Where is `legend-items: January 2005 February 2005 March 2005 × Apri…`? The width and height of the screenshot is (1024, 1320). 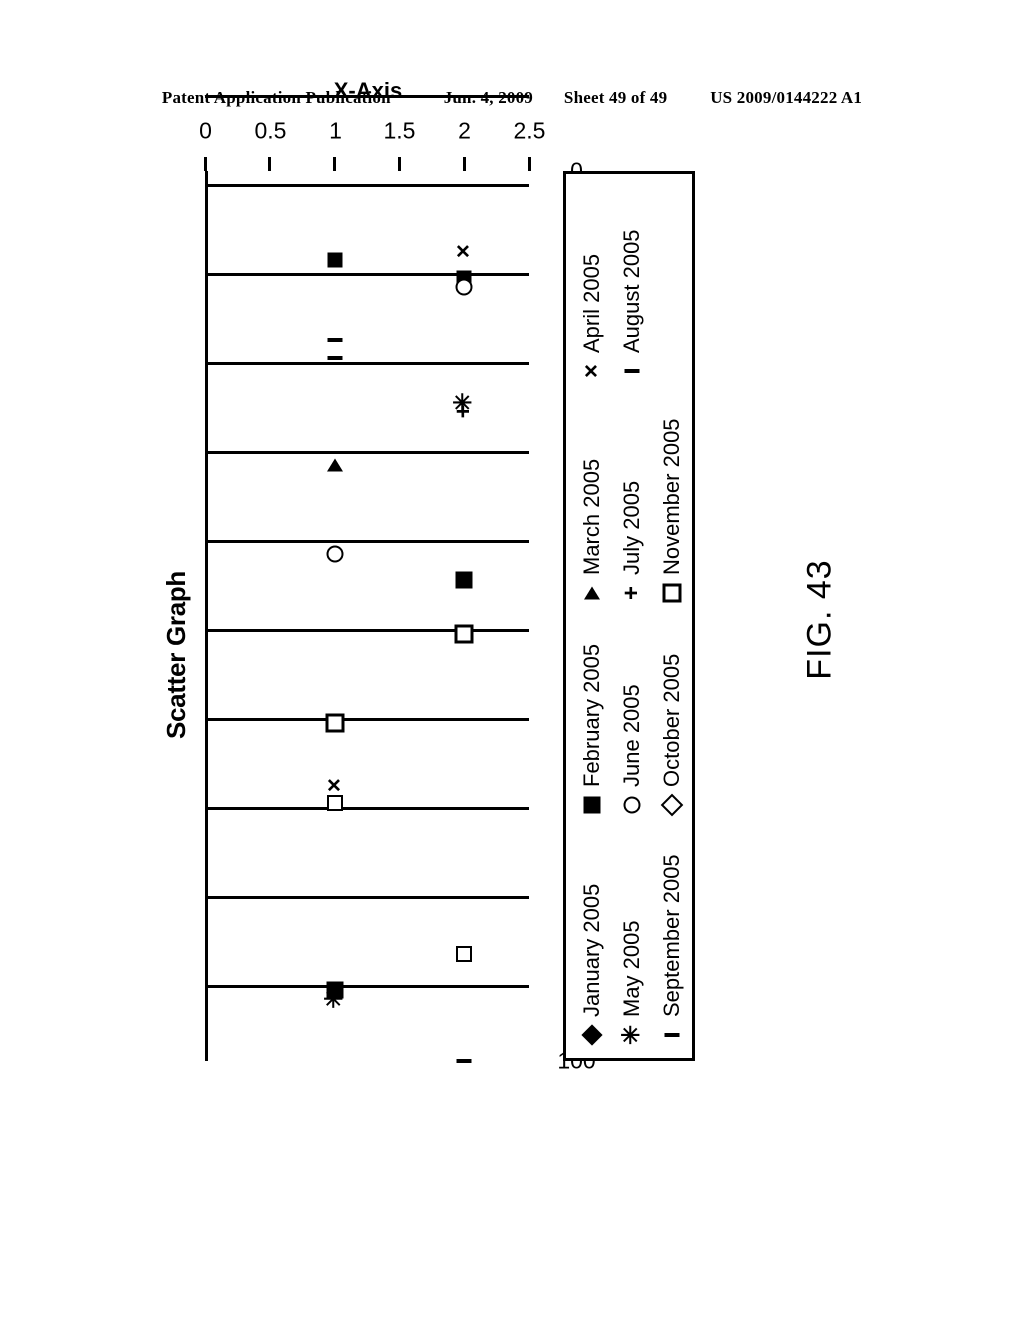
legend-items: January 2005 February 2005 March 2005 × Apri… is located at coordinates (632, 613).